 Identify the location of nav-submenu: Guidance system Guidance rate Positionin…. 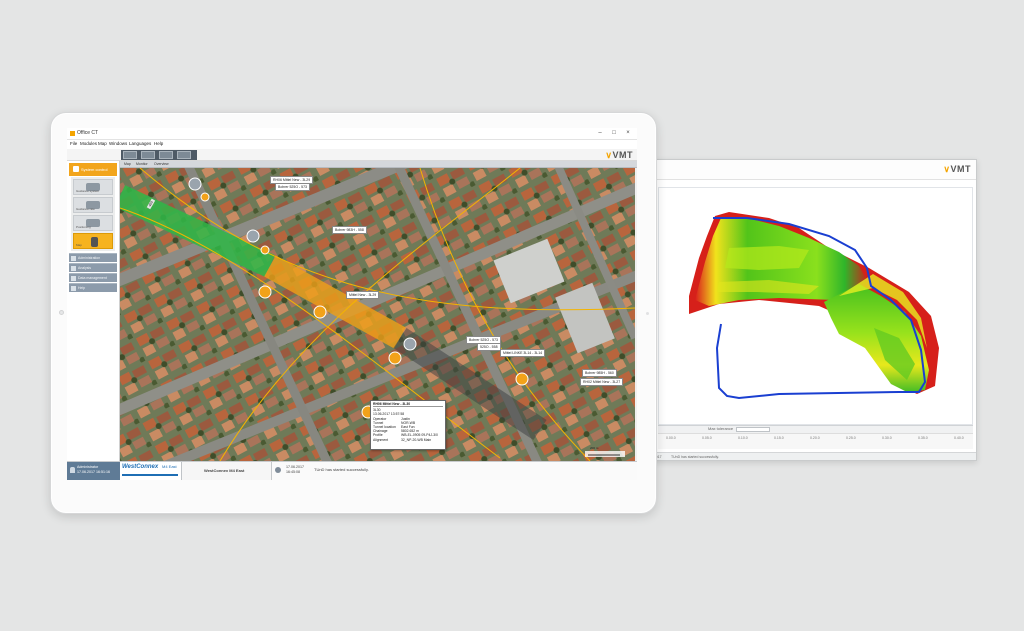
(93, 214).